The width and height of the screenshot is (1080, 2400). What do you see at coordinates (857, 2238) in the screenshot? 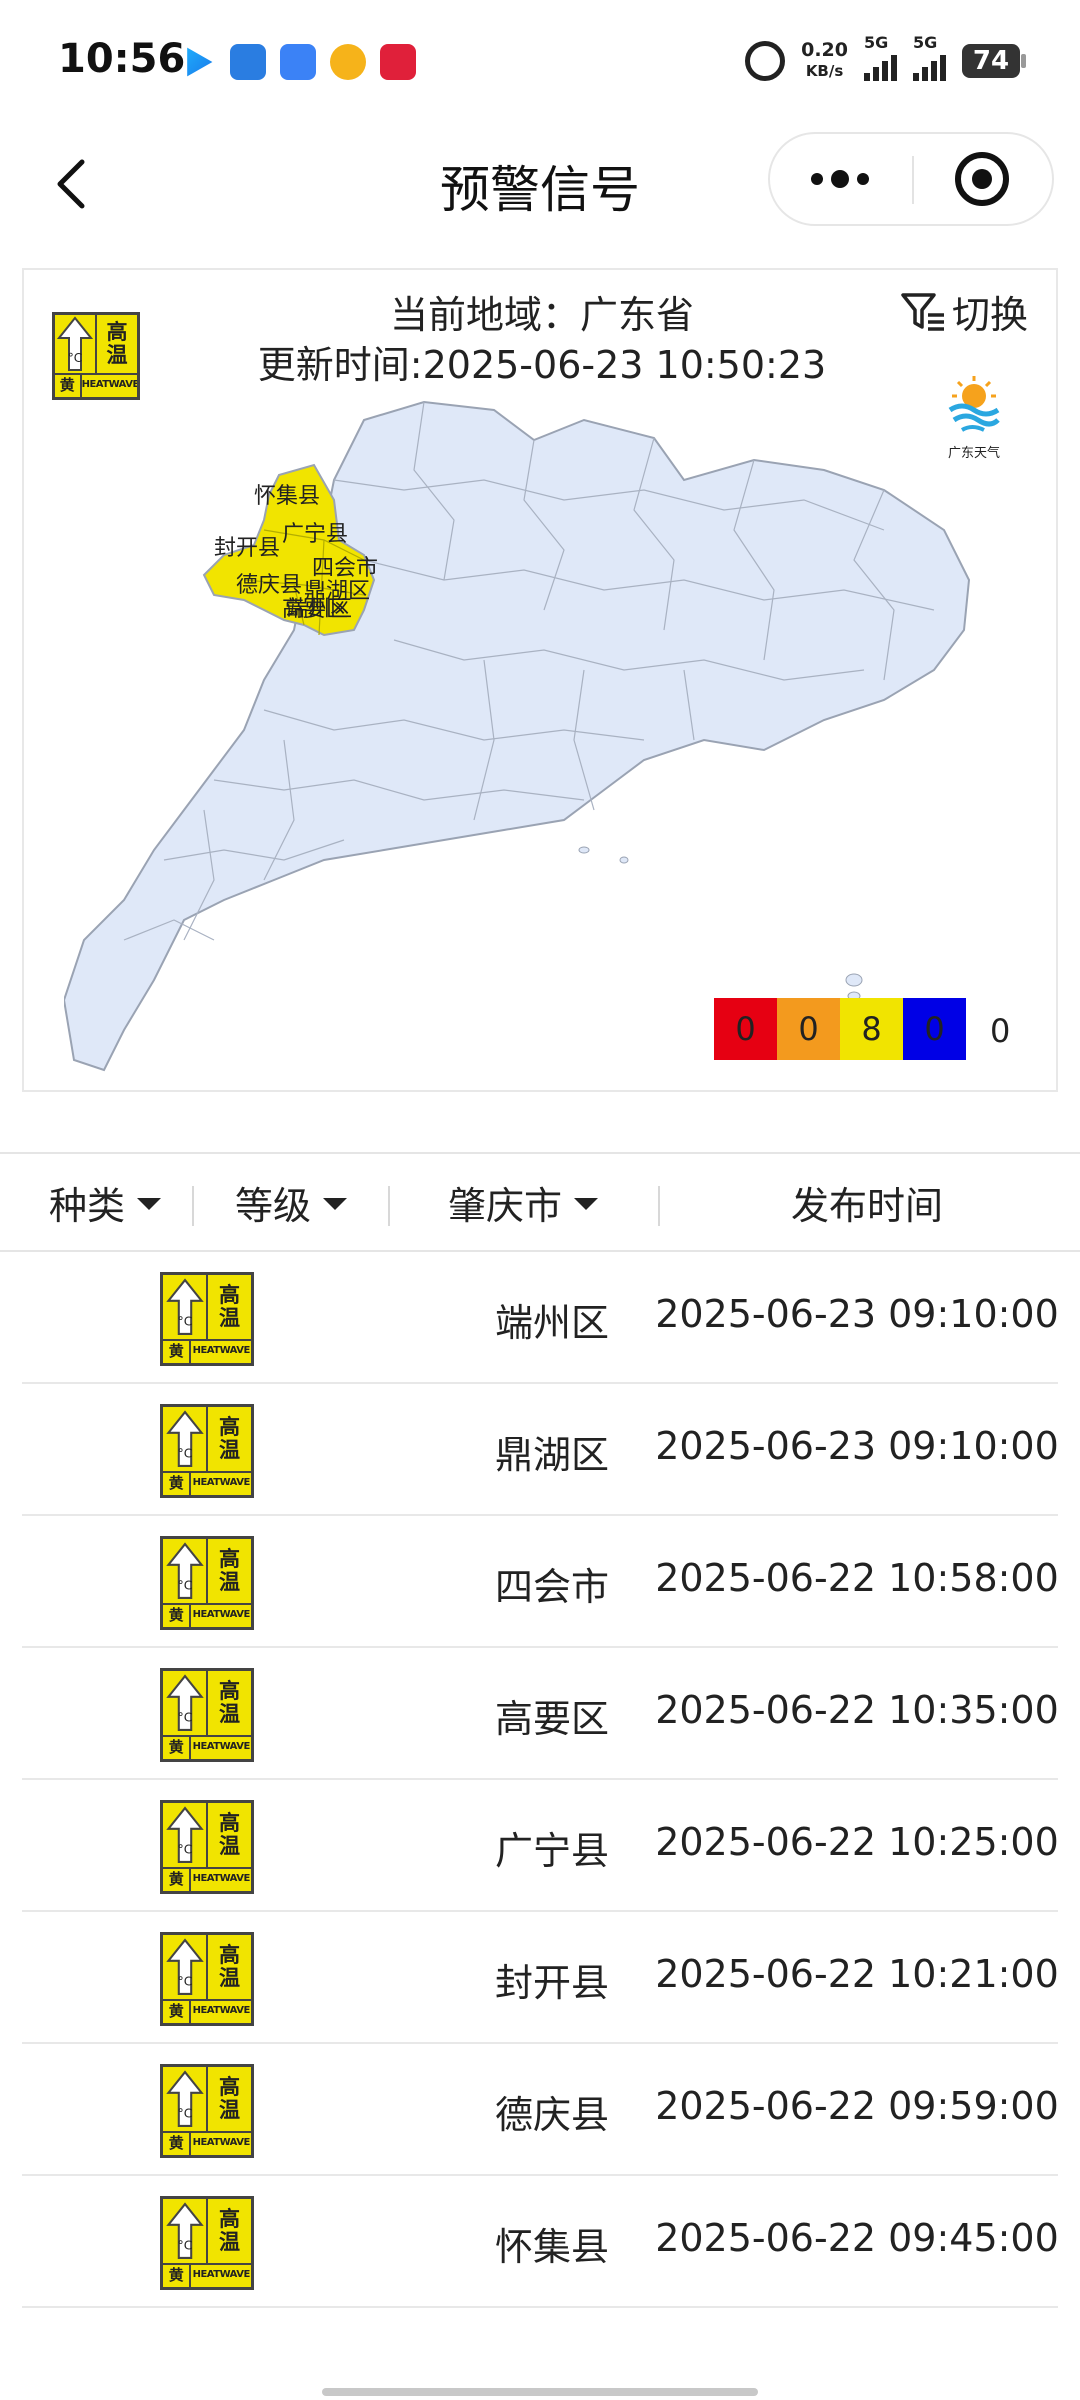
I see `row-publish-time: 2025-06-22 09:45:00` at bounding box center [857, 2238].